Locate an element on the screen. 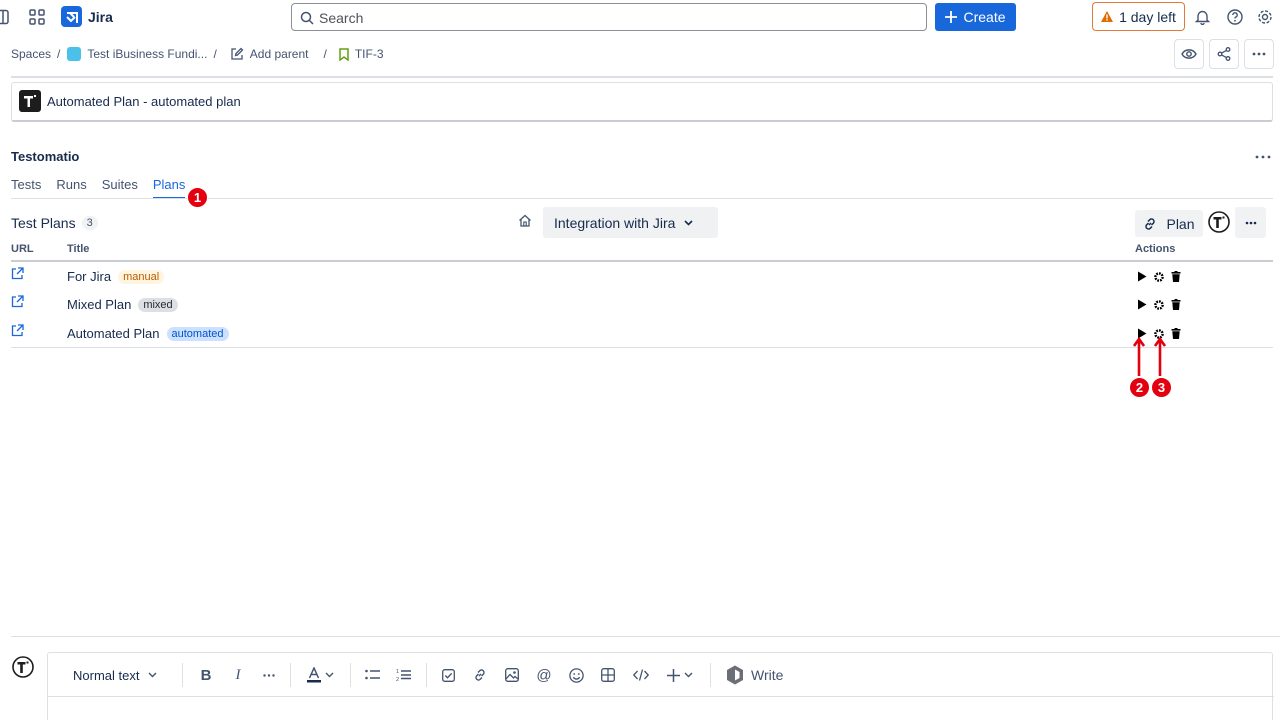 The image size is (1280, 720). share-icon is located at coordinates (1224, 54).